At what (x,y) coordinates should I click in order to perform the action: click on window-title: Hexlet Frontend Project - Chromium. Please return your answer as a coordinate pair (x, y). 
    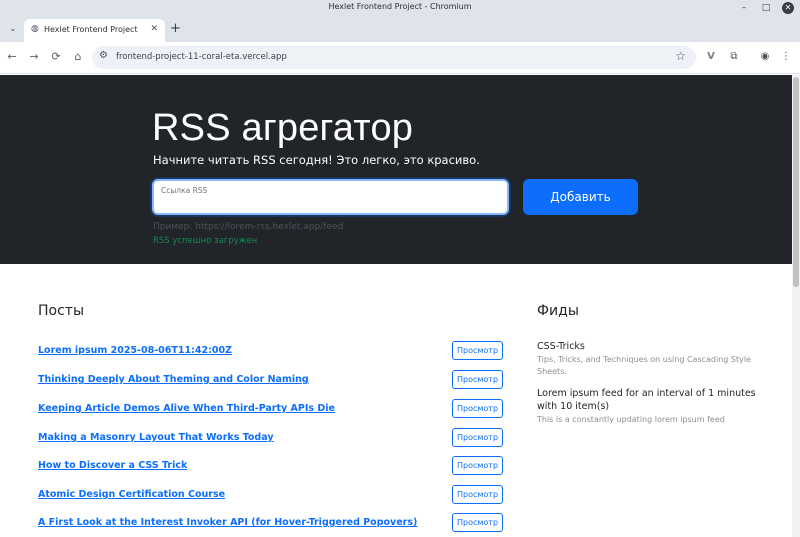
    Looking at the image, I should click on (400, 6).